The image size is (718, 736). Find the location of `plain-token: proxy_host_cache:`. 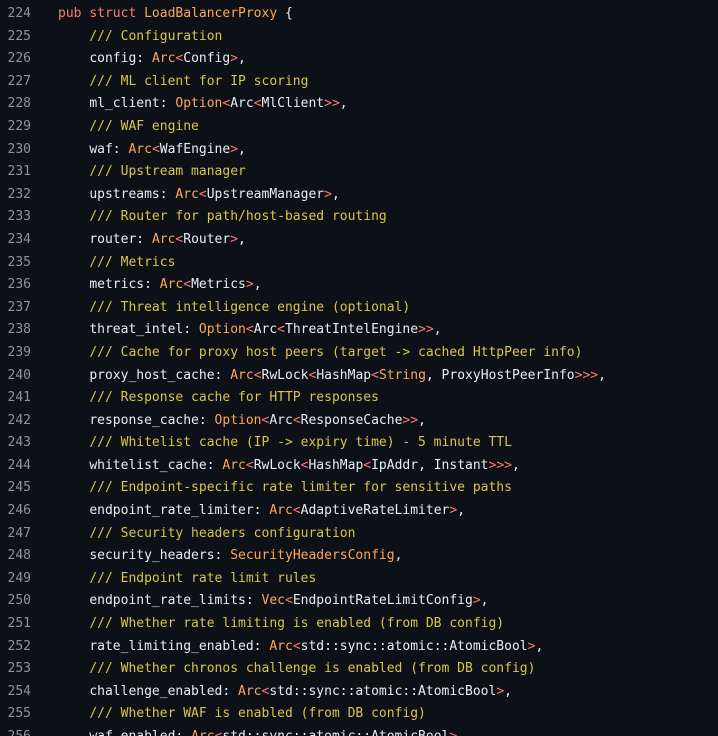

plain-token: proxy_host_cache: is located at coordinates (160, 375).